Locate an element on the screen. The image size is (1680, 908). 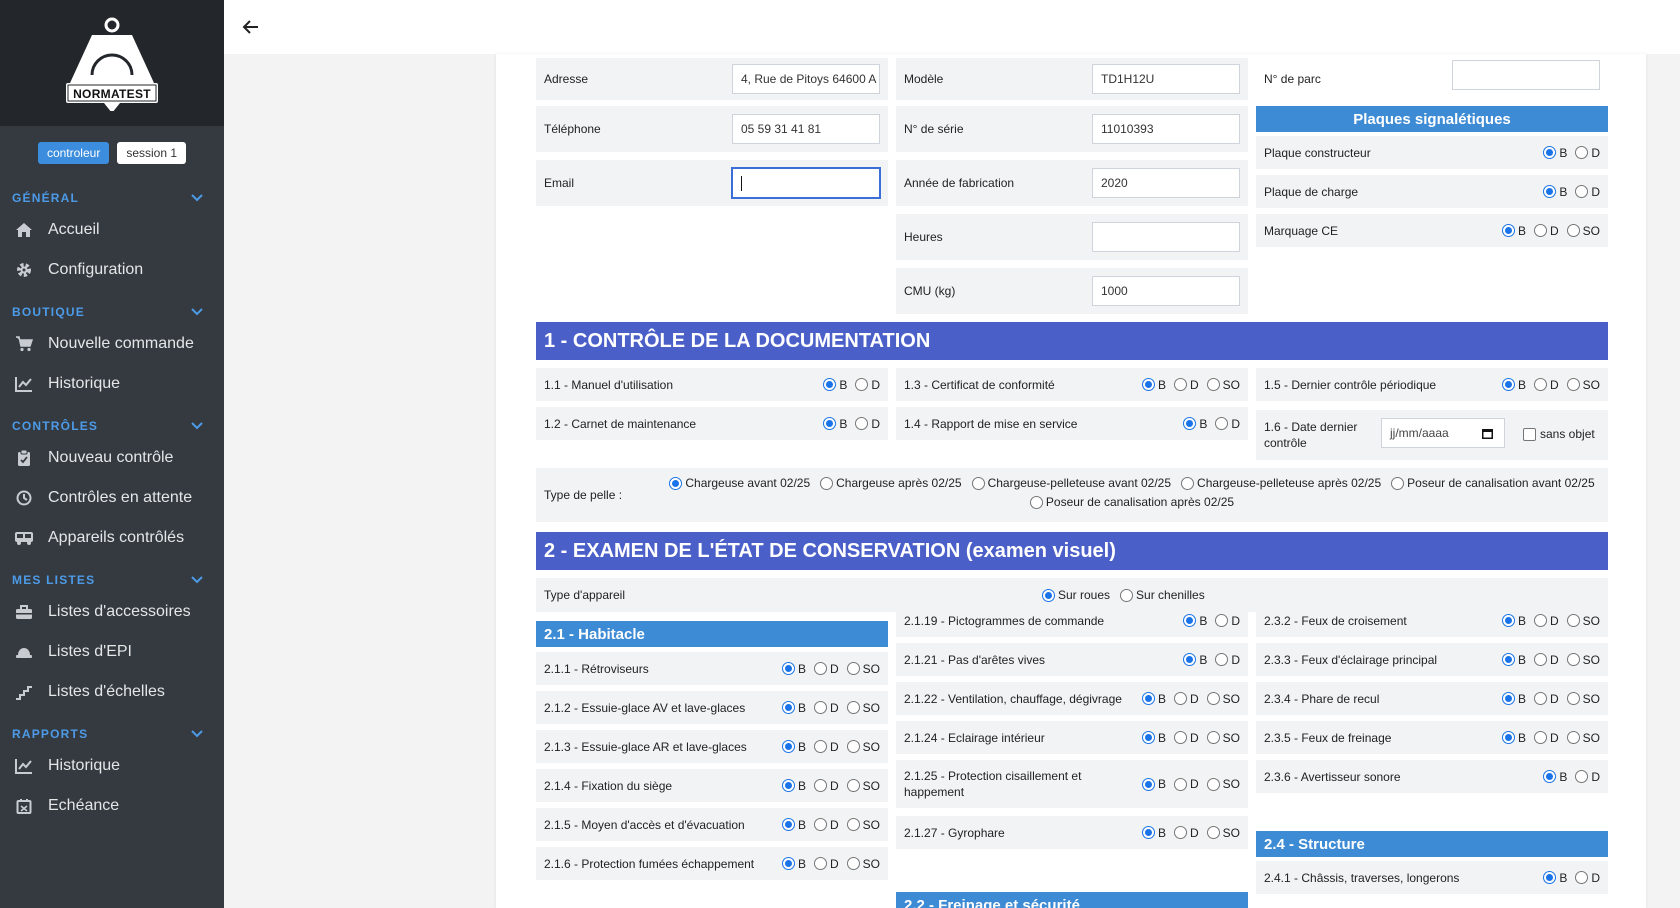
heures-input is located at coordinates (1166, 237).